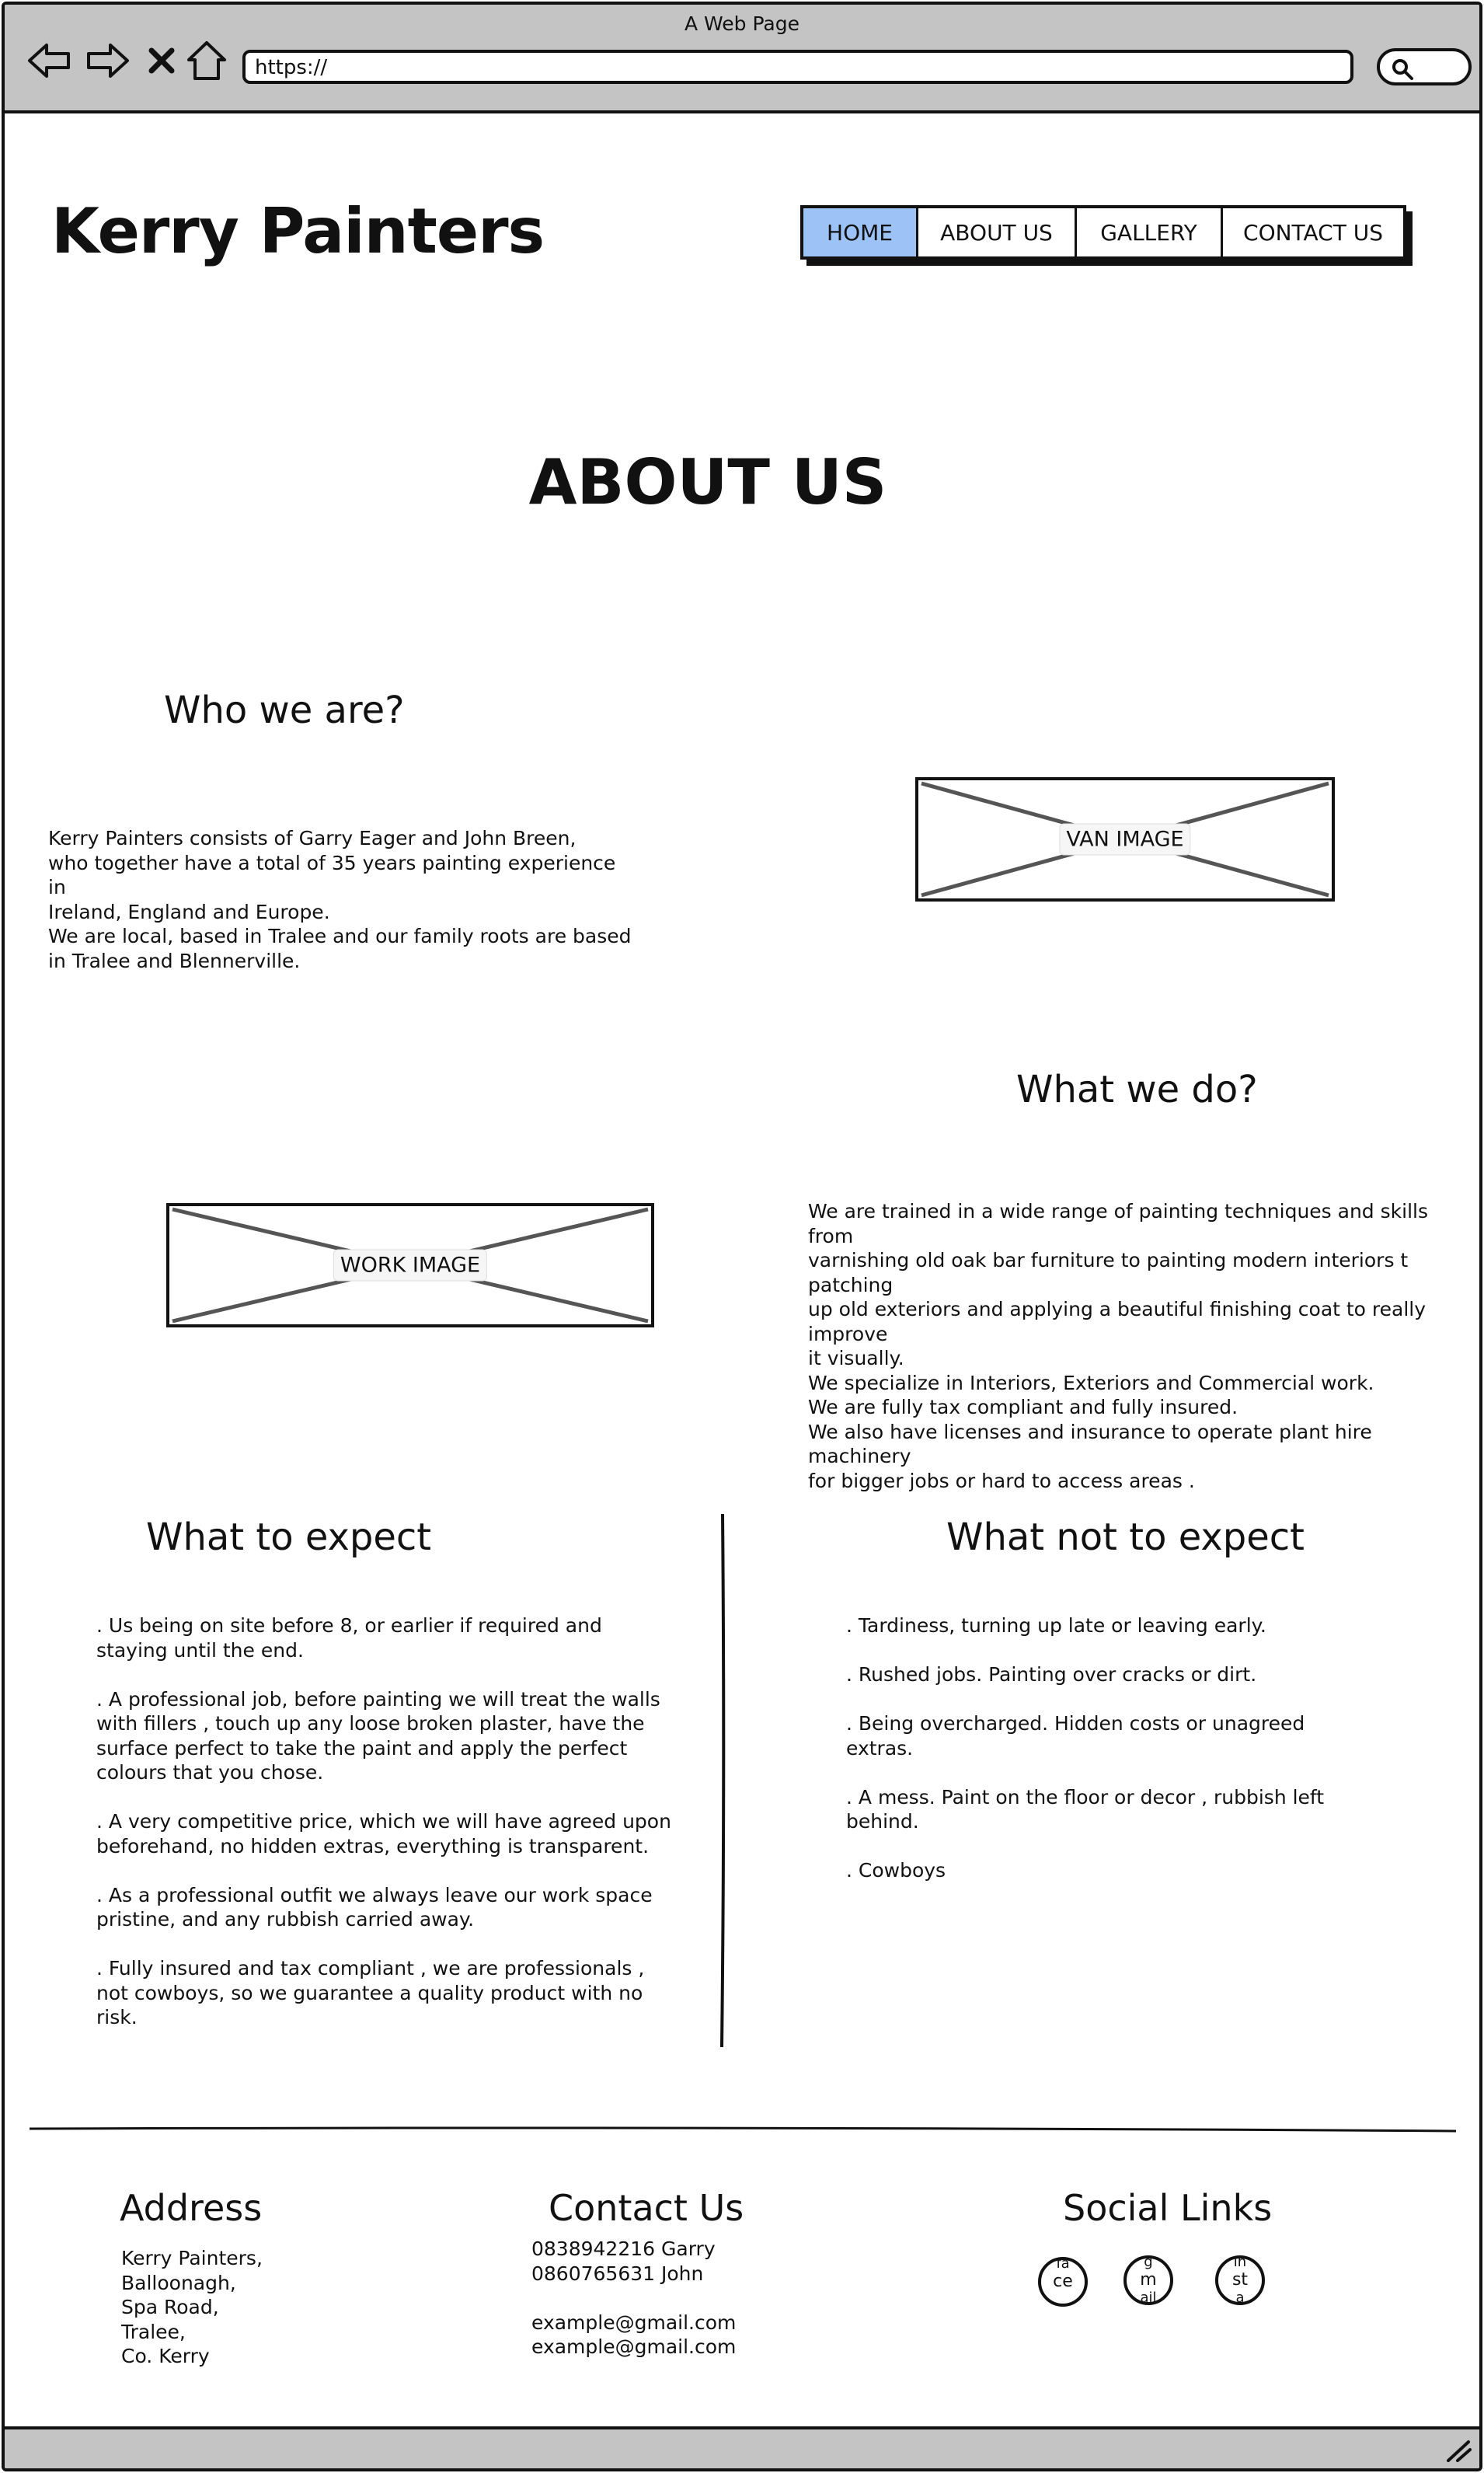 The width and height of the screenshot is (1484, 2473). Describe the element at coordinates (50, 60) in the screenshot. I see `back-icon` at that location.